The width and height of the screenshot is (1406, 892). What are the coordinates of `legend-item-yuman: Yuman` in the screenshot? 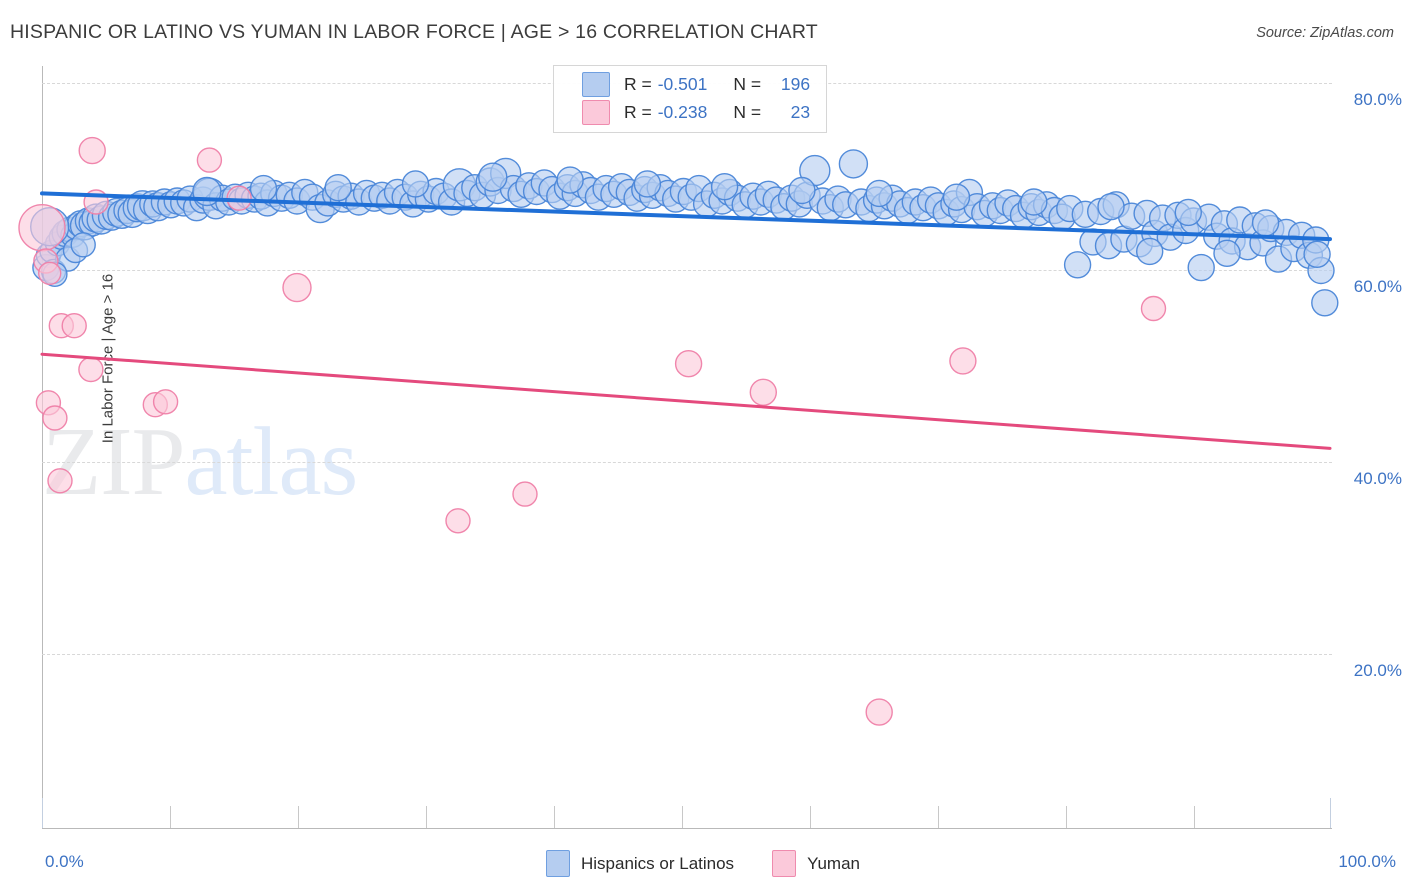 It's located at (816, 863).